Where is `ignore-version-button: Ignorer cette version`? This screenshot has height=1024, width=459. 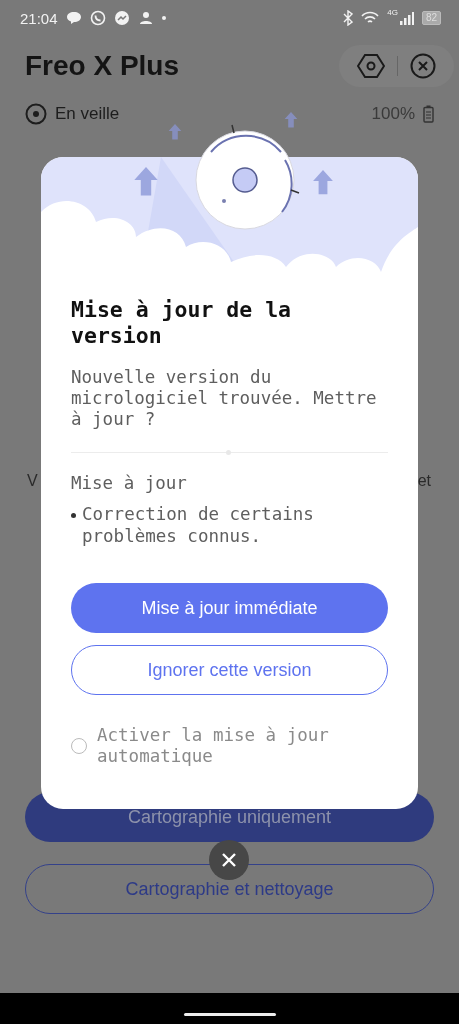 ignore-version-button: Ignorer cette version is located at coordinates (229, 670).